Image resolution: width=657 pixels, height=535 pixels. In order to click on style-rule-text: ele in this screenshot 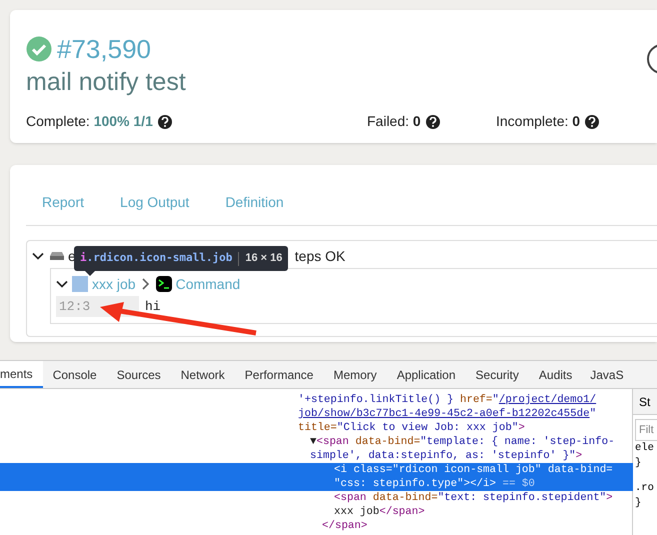, I will do `click(644, 448)`.